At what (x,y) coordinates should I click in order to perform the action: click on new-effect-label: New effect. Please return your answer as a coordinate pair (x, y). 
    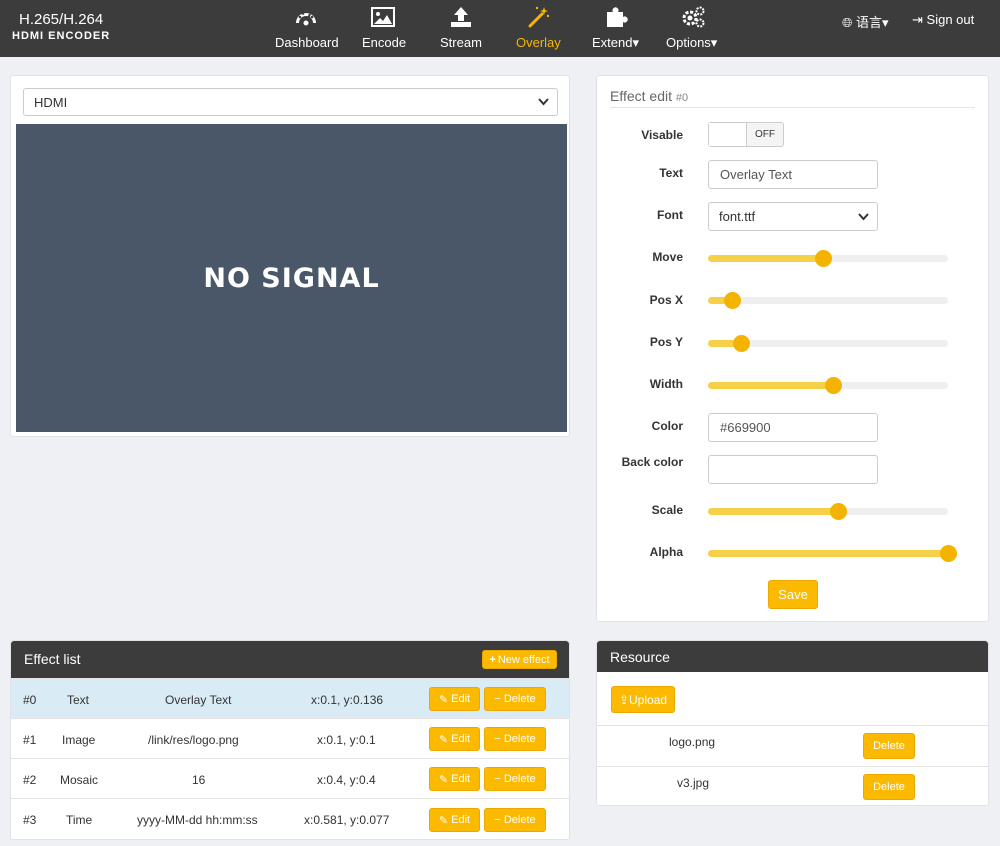
    Looking at the image, I should click on (523, 659).